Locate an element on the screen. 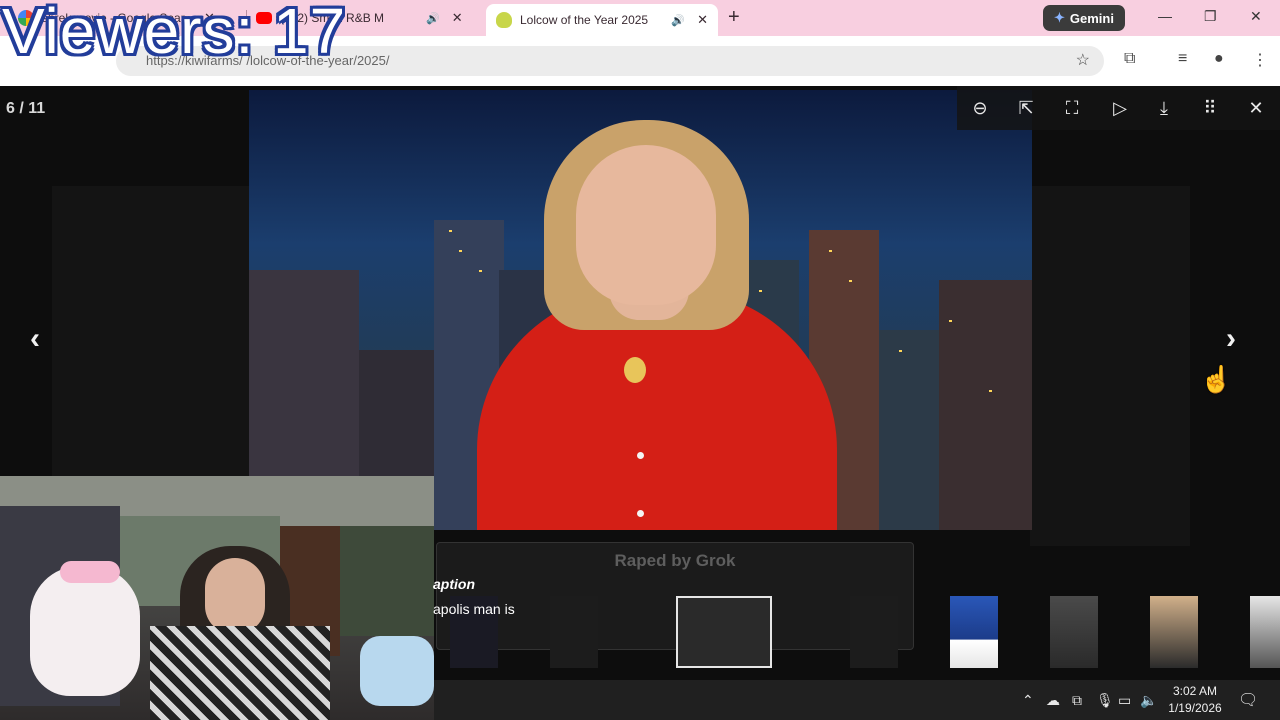 The image size is (1280, 720). network-icon: ▭ is located at coordinates (1124, 700).